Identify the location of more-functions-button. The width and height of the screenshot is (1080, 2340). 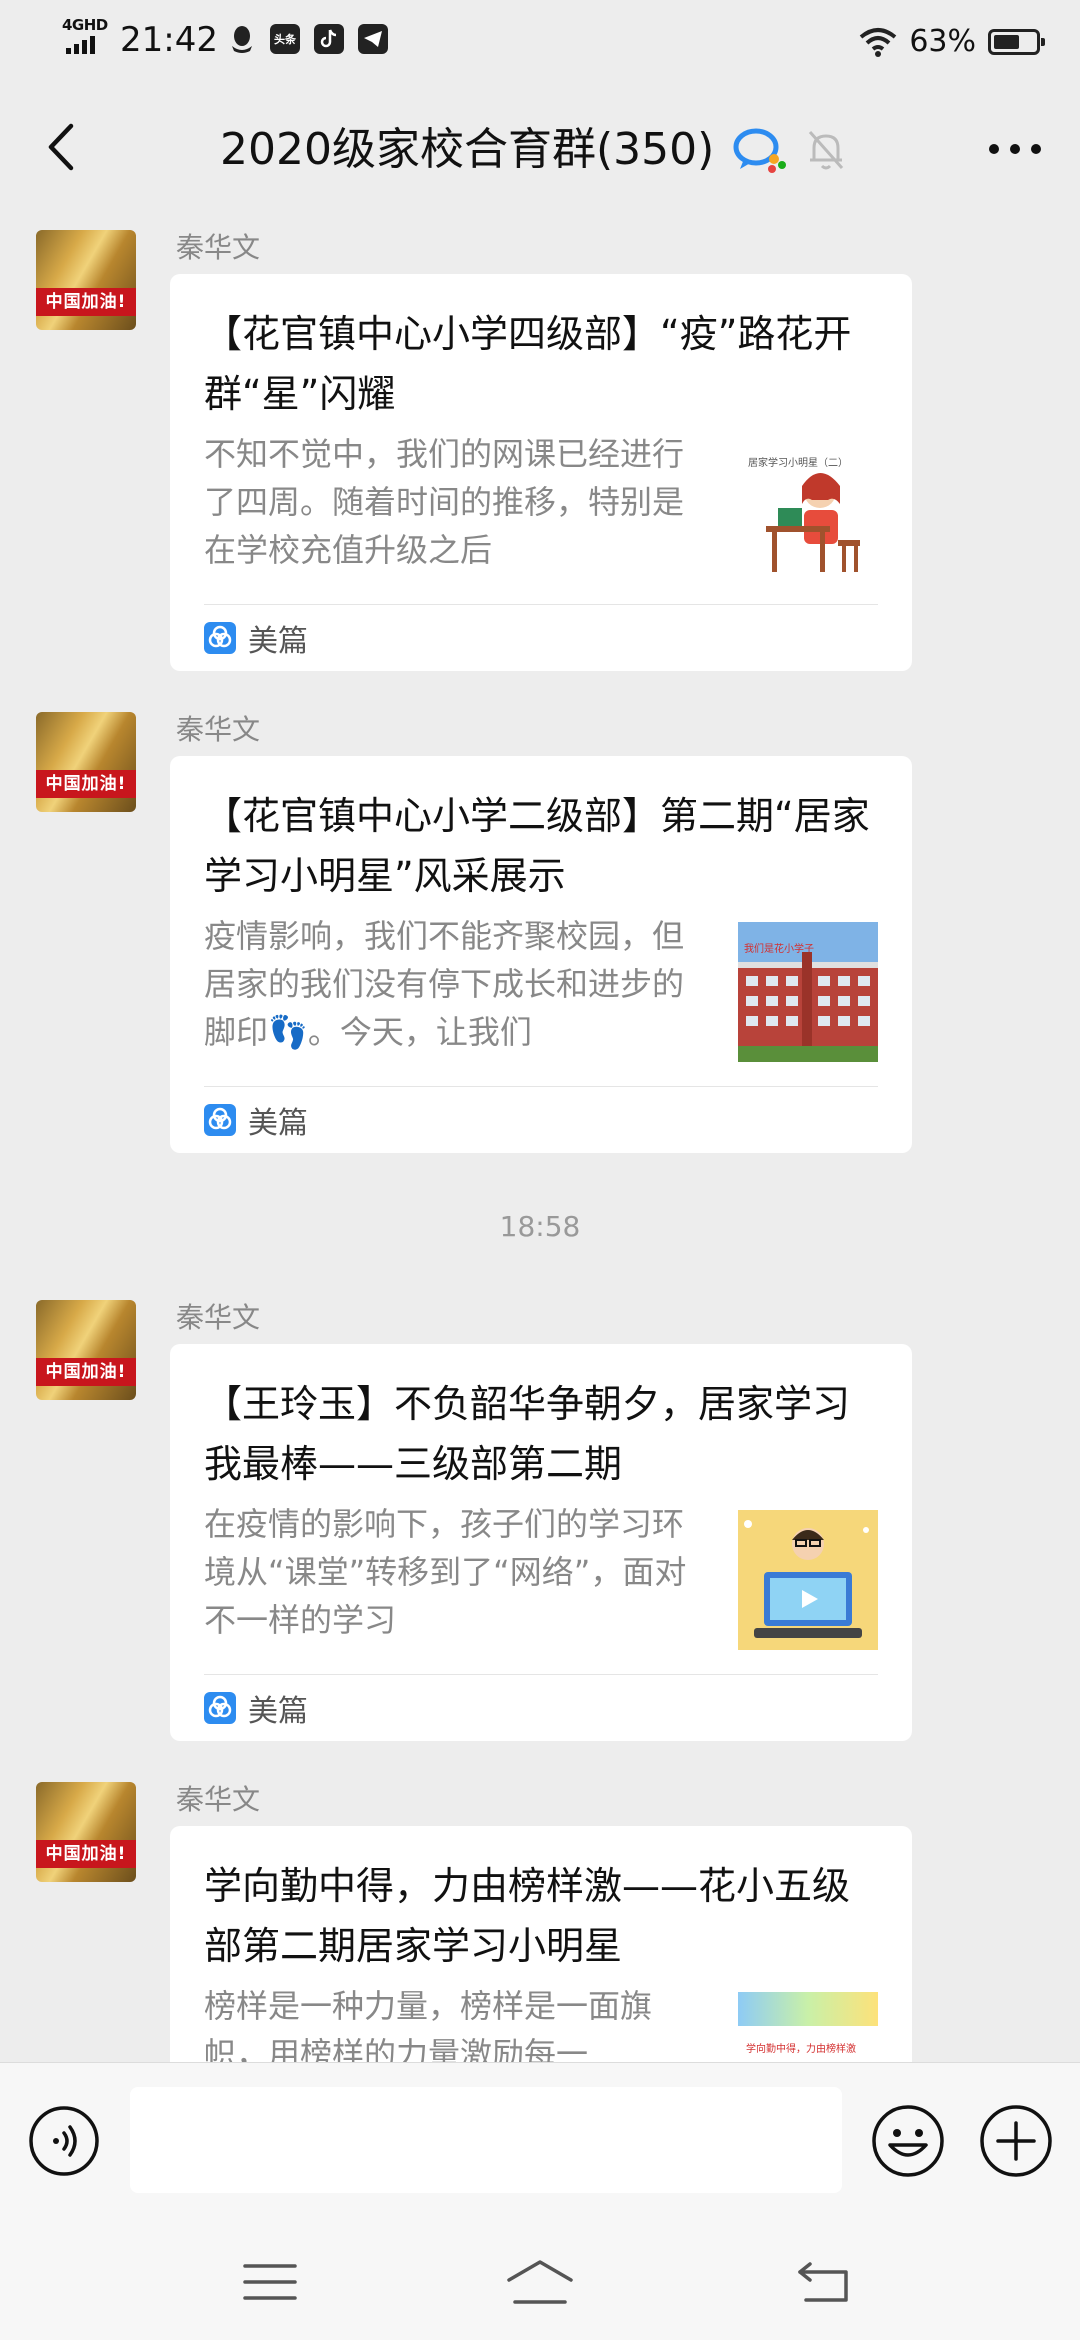
(1016, 2141).